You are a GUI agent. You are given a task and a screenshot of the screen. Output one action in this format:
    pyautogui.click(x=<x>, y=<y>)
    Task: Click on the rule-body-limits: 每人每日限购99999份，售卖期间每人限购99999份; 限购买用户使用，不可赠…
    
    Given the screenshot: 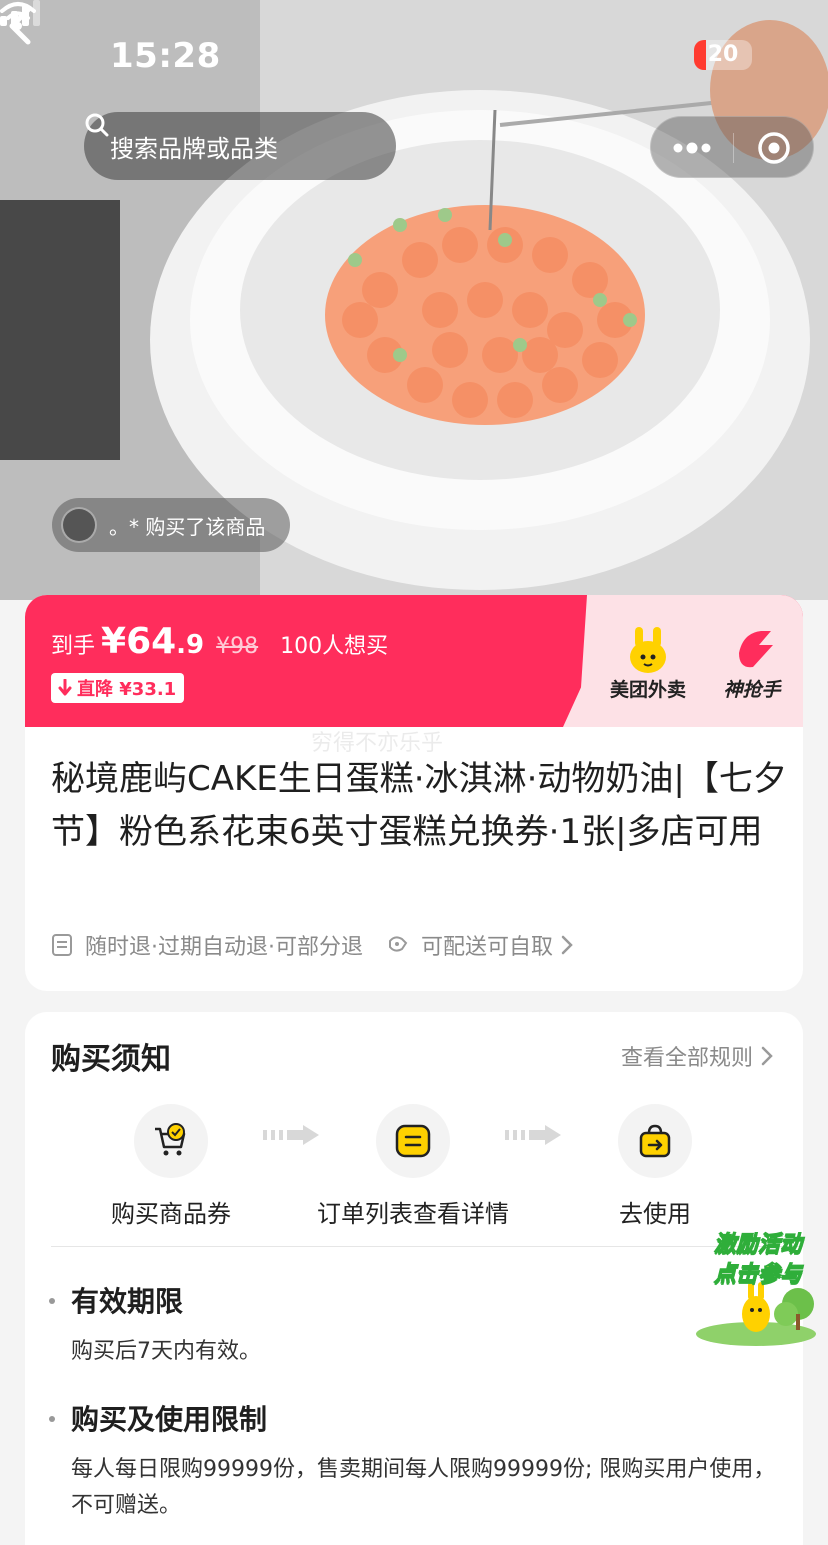 What is the action you would take?
    pyautogui.click(x=423, y=1487)
    